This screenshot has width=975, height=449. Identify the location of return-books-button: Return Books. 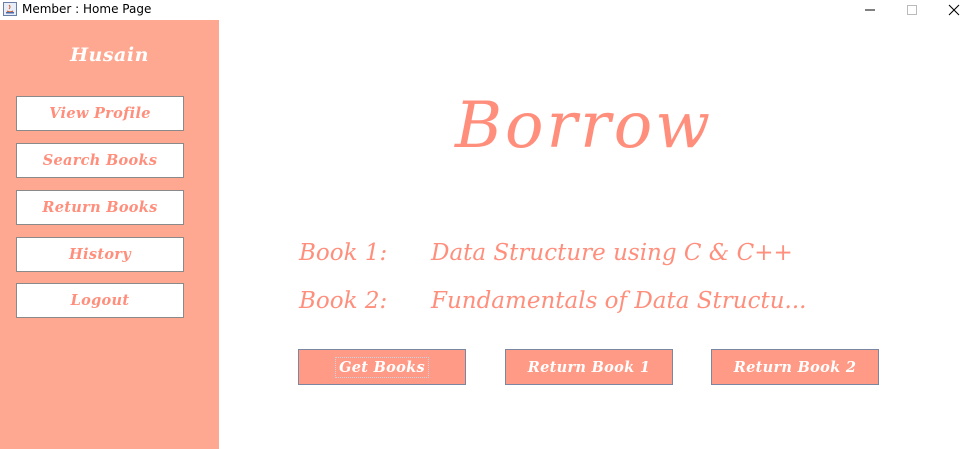
(100, 207).